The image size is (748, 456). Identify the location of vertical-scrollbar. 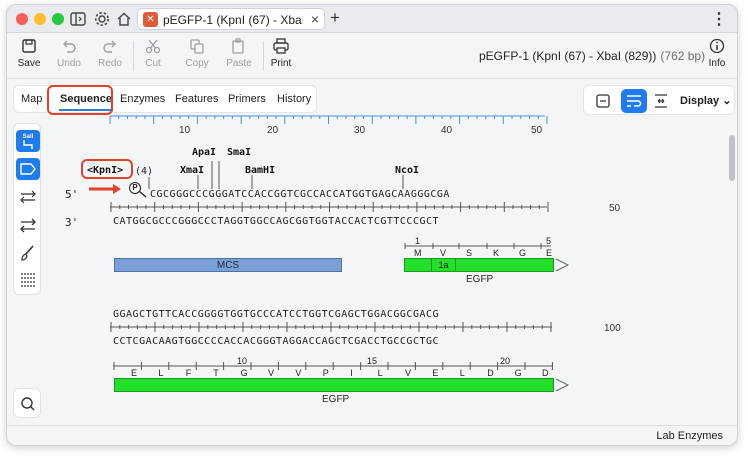
(732, 158).